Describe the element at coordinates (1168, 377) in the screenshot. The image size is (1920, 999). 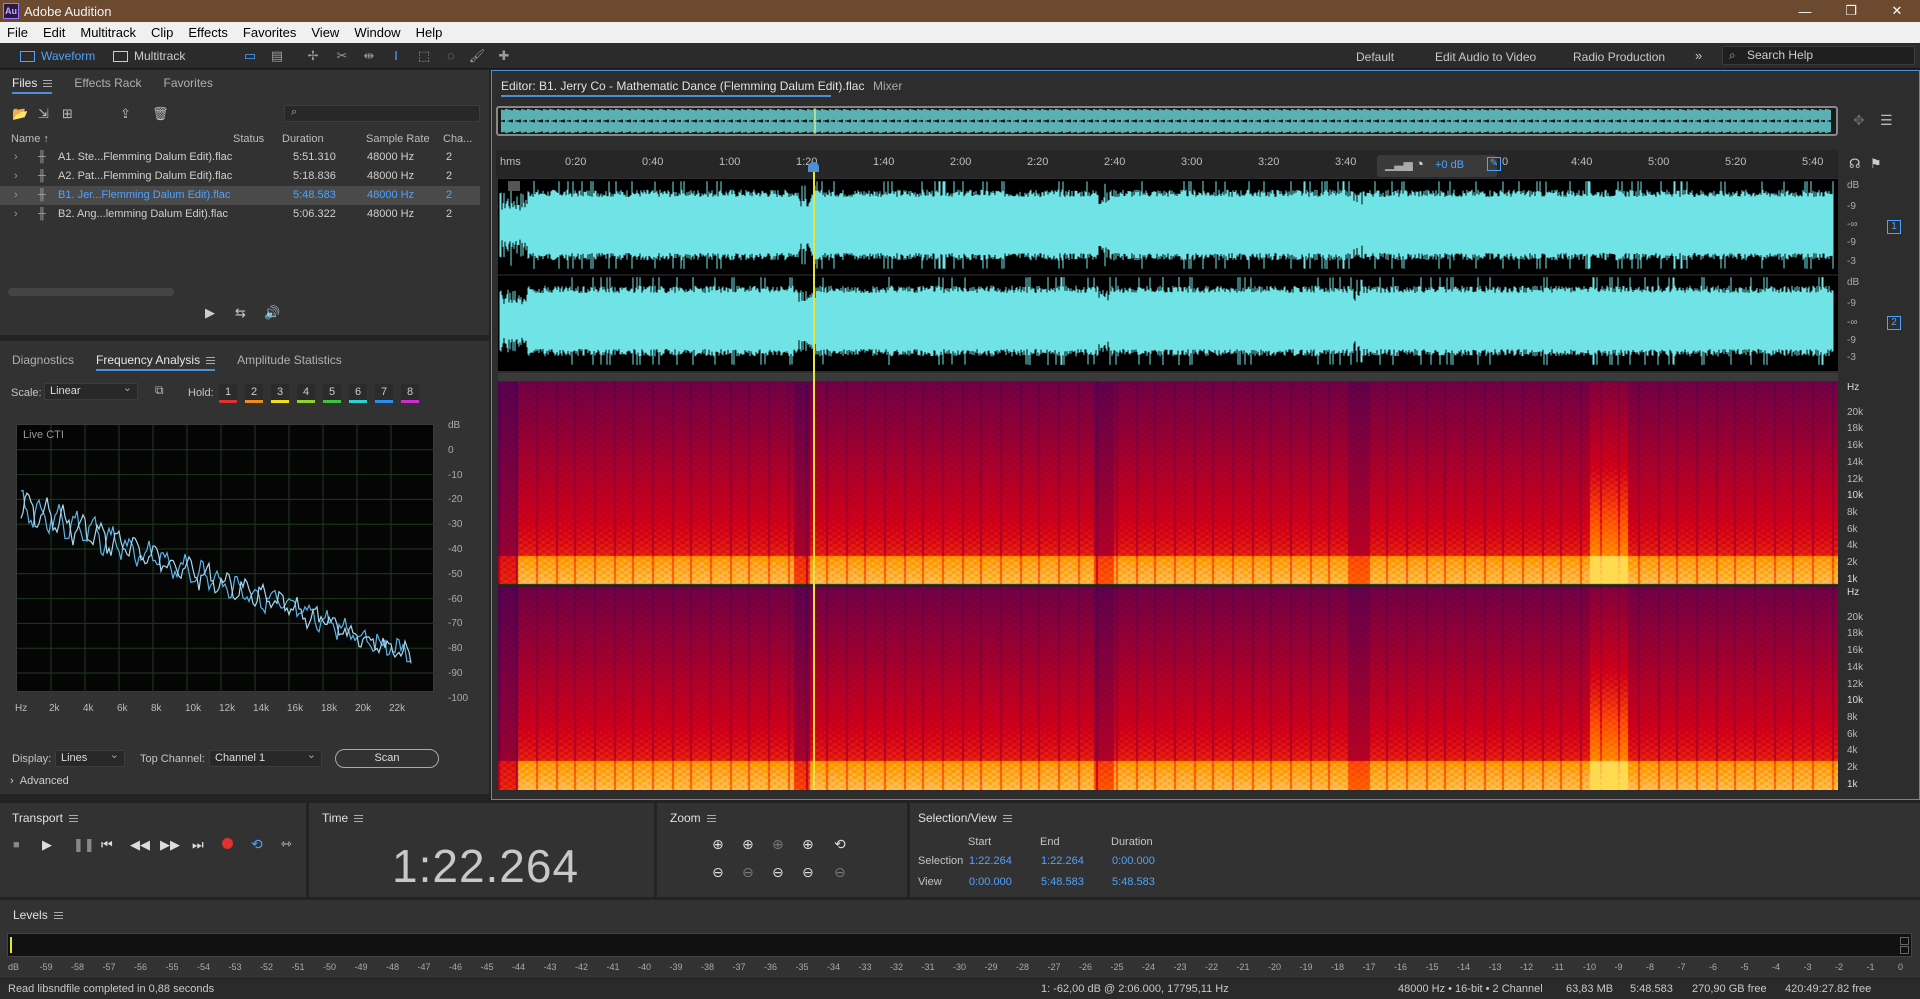
I see `view-splitter` at that location.